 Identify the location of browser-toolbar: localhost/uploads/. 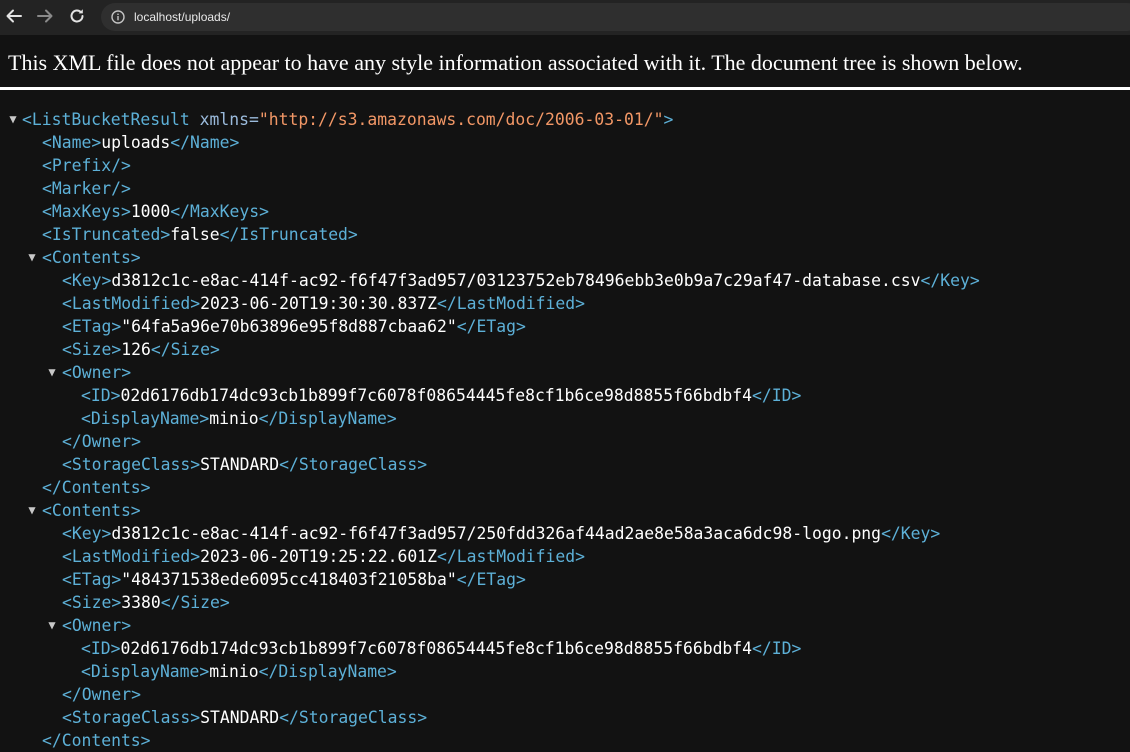
(565, 17).